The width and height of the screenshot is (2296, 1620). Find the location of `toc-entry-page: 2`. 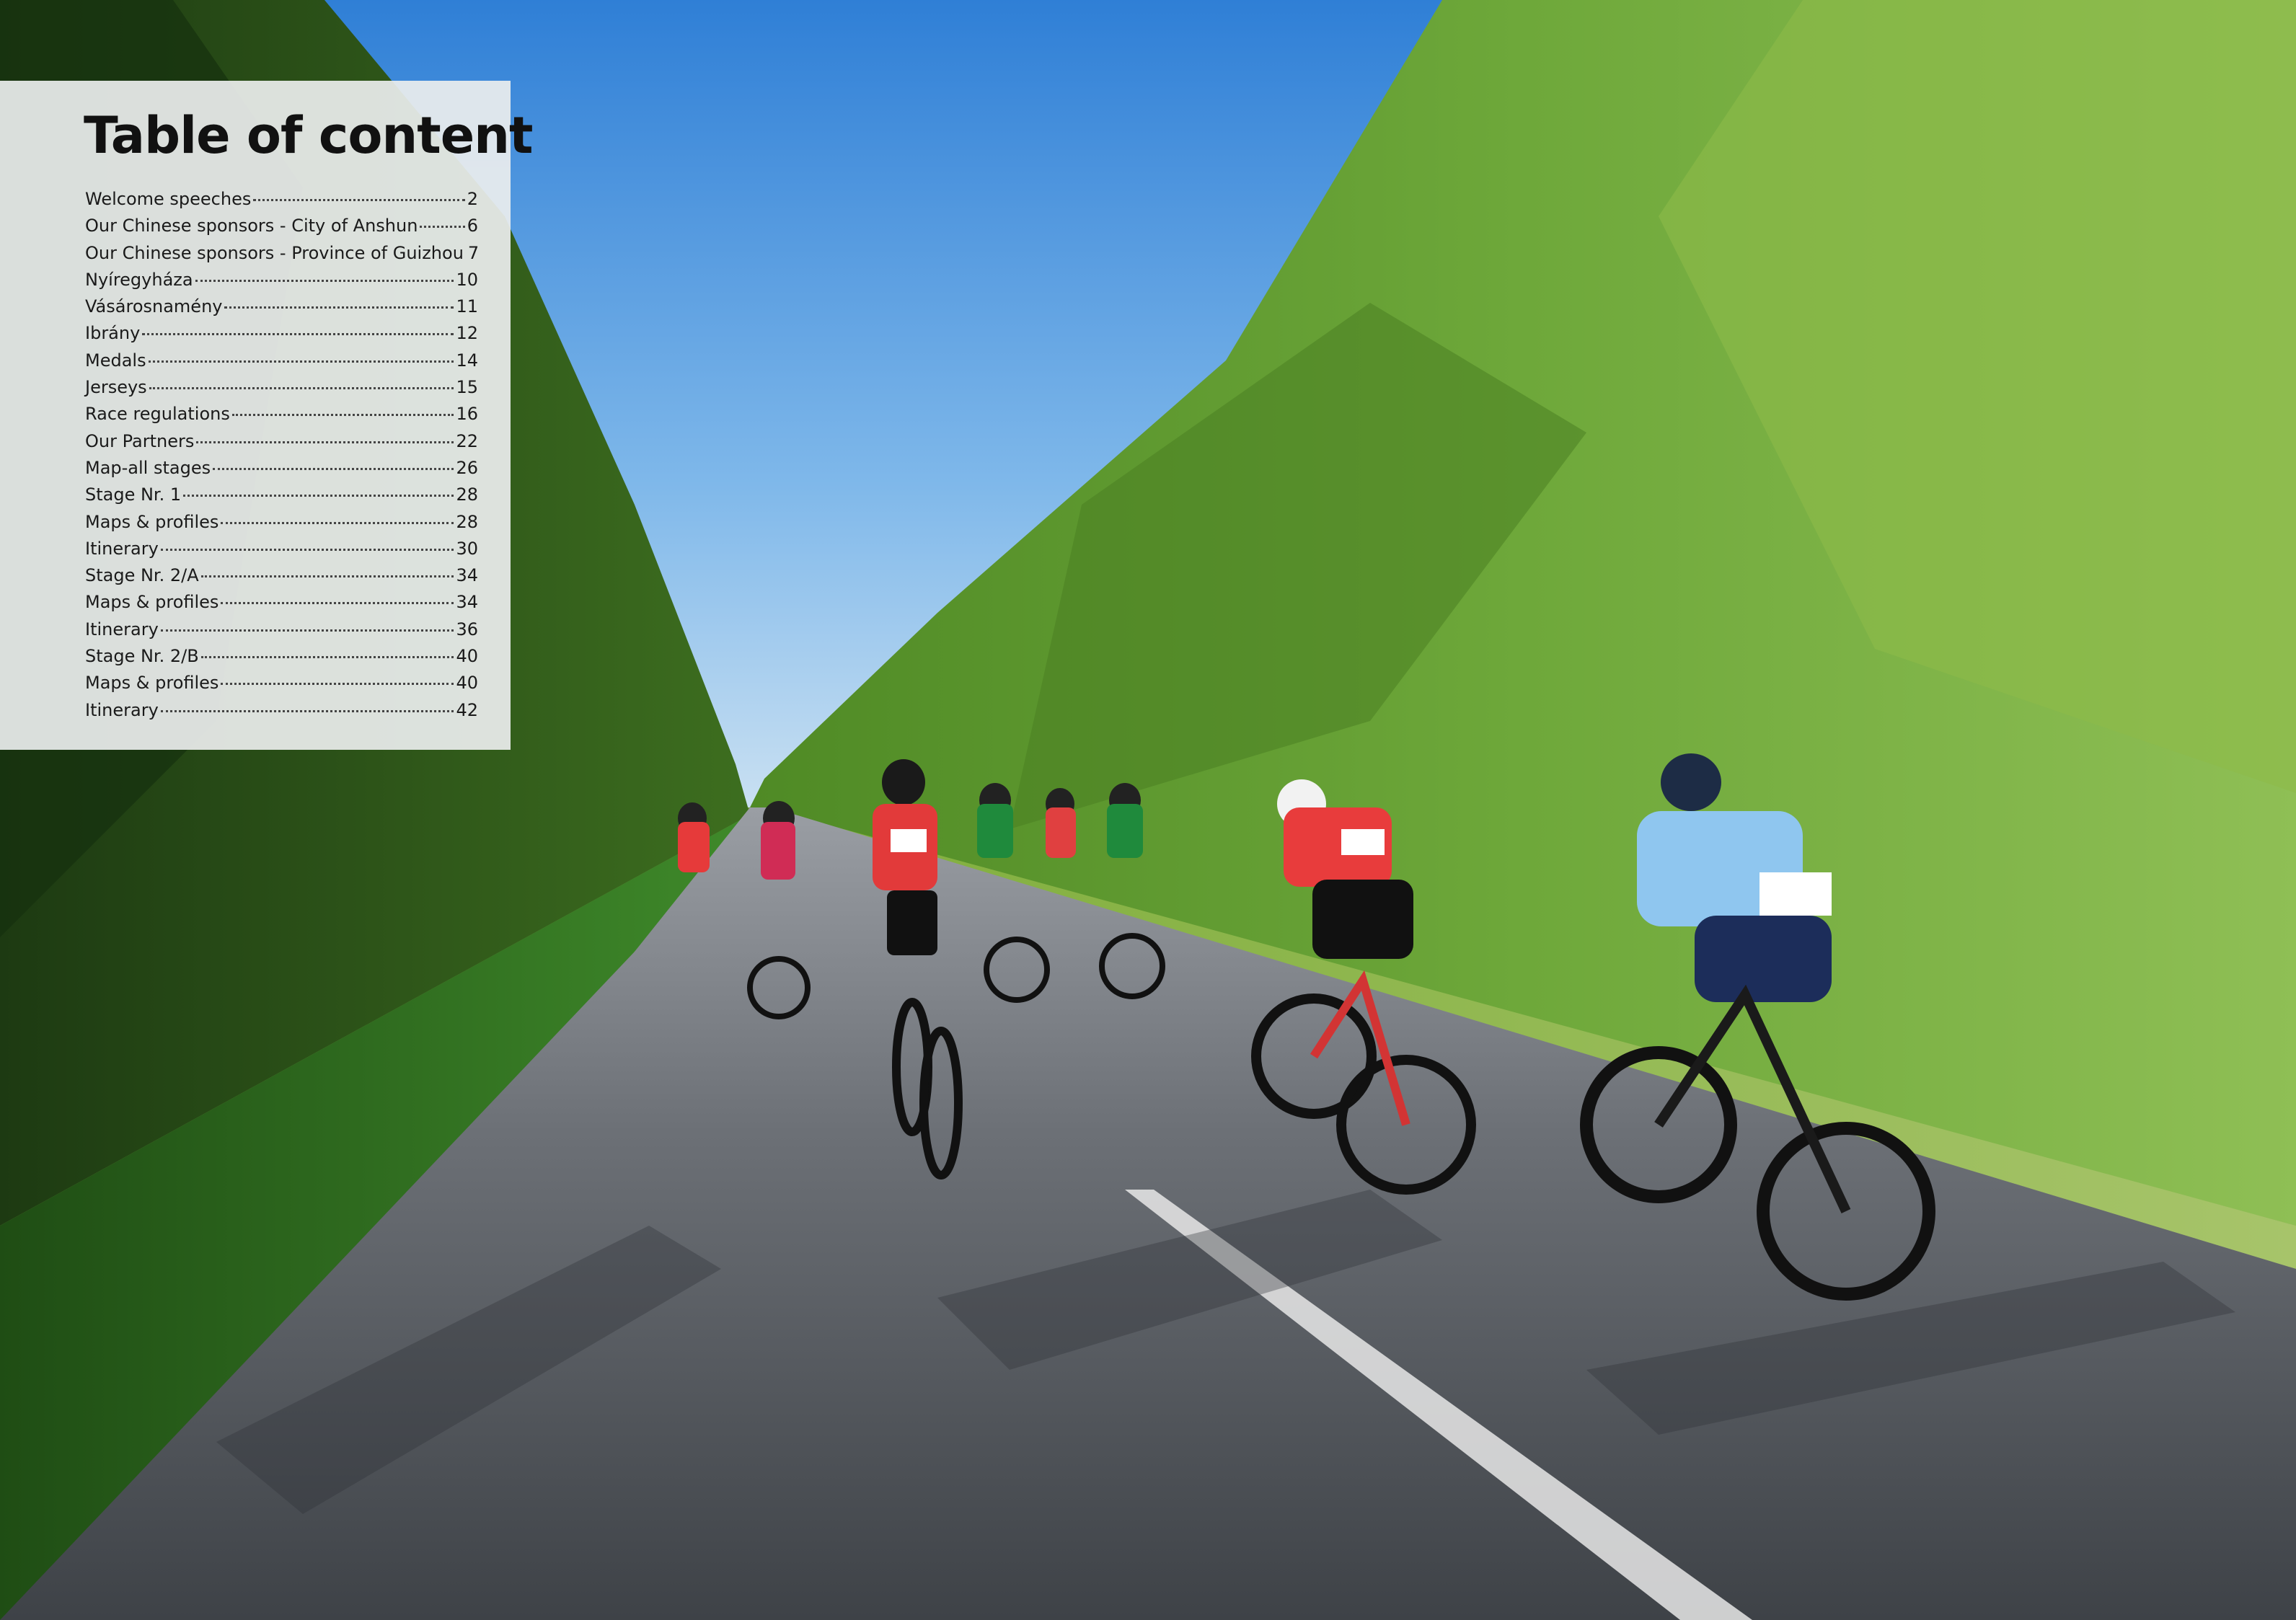

toc-entry-page: 2 is located at coordinates (472, 199).